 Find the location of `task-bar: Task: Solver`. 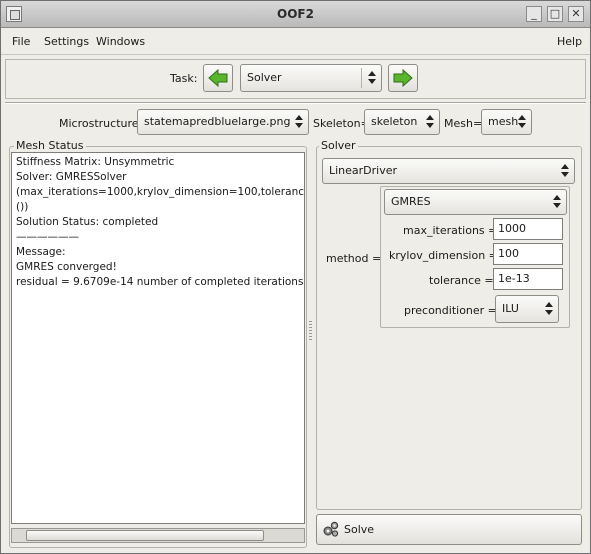

task-bar: Task: Solver is located at coordinates (295, 79).